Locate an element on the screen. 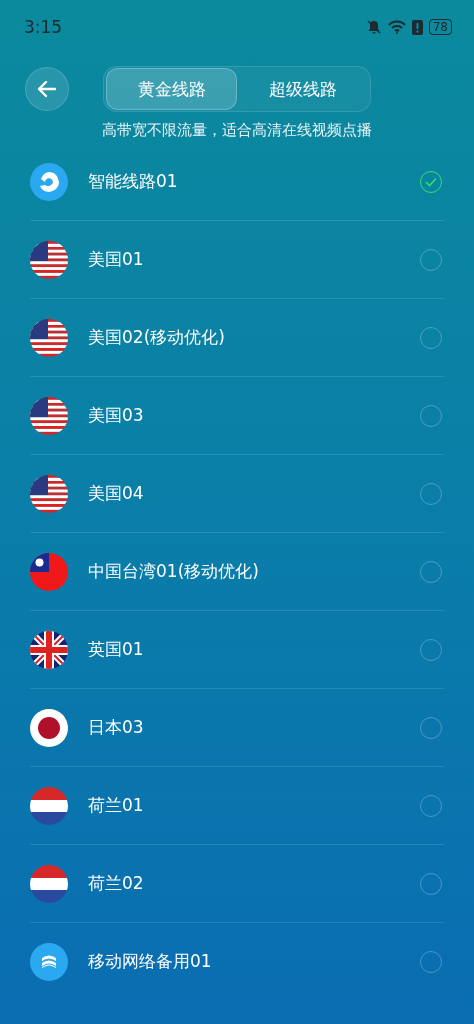 The width and height of the screenshot is (474, 1024). battery-level: 78 is located at coordinates (440, 27).